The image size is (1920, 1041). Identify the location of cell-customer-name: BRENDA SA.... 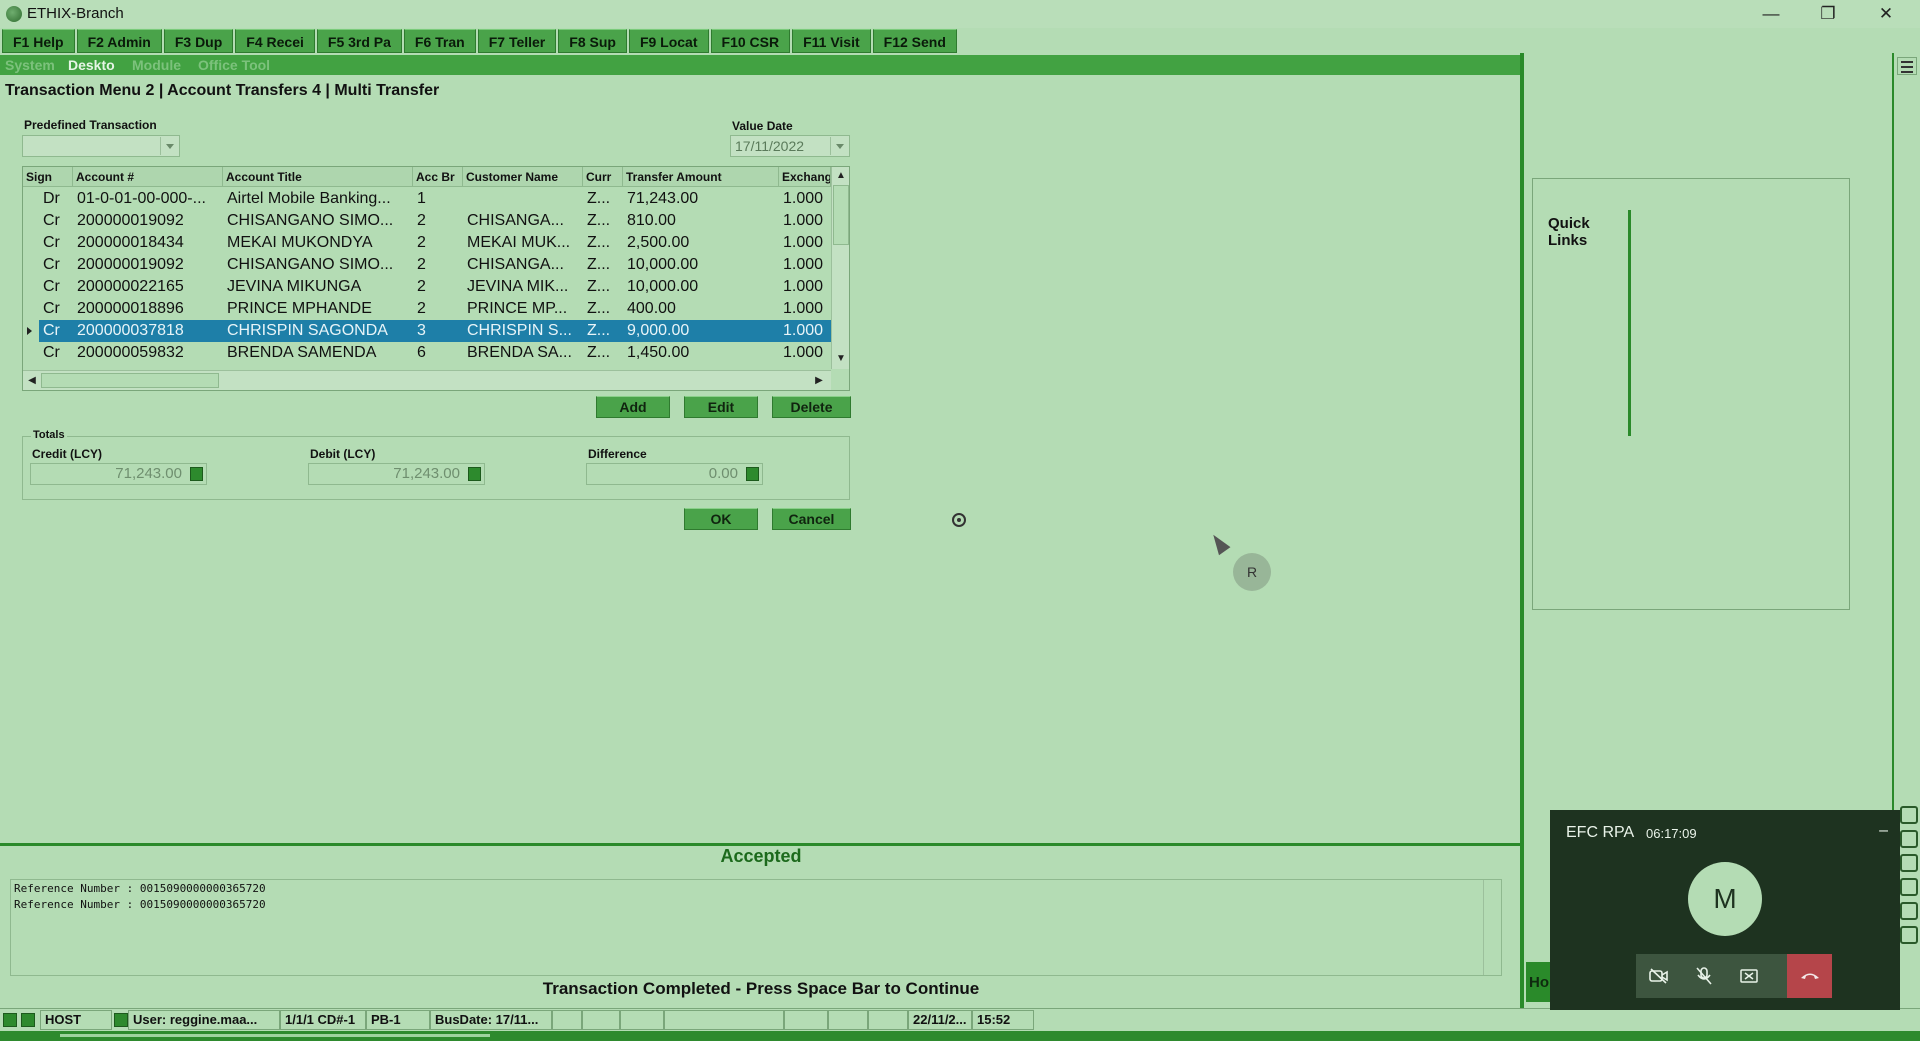
(523, 353).